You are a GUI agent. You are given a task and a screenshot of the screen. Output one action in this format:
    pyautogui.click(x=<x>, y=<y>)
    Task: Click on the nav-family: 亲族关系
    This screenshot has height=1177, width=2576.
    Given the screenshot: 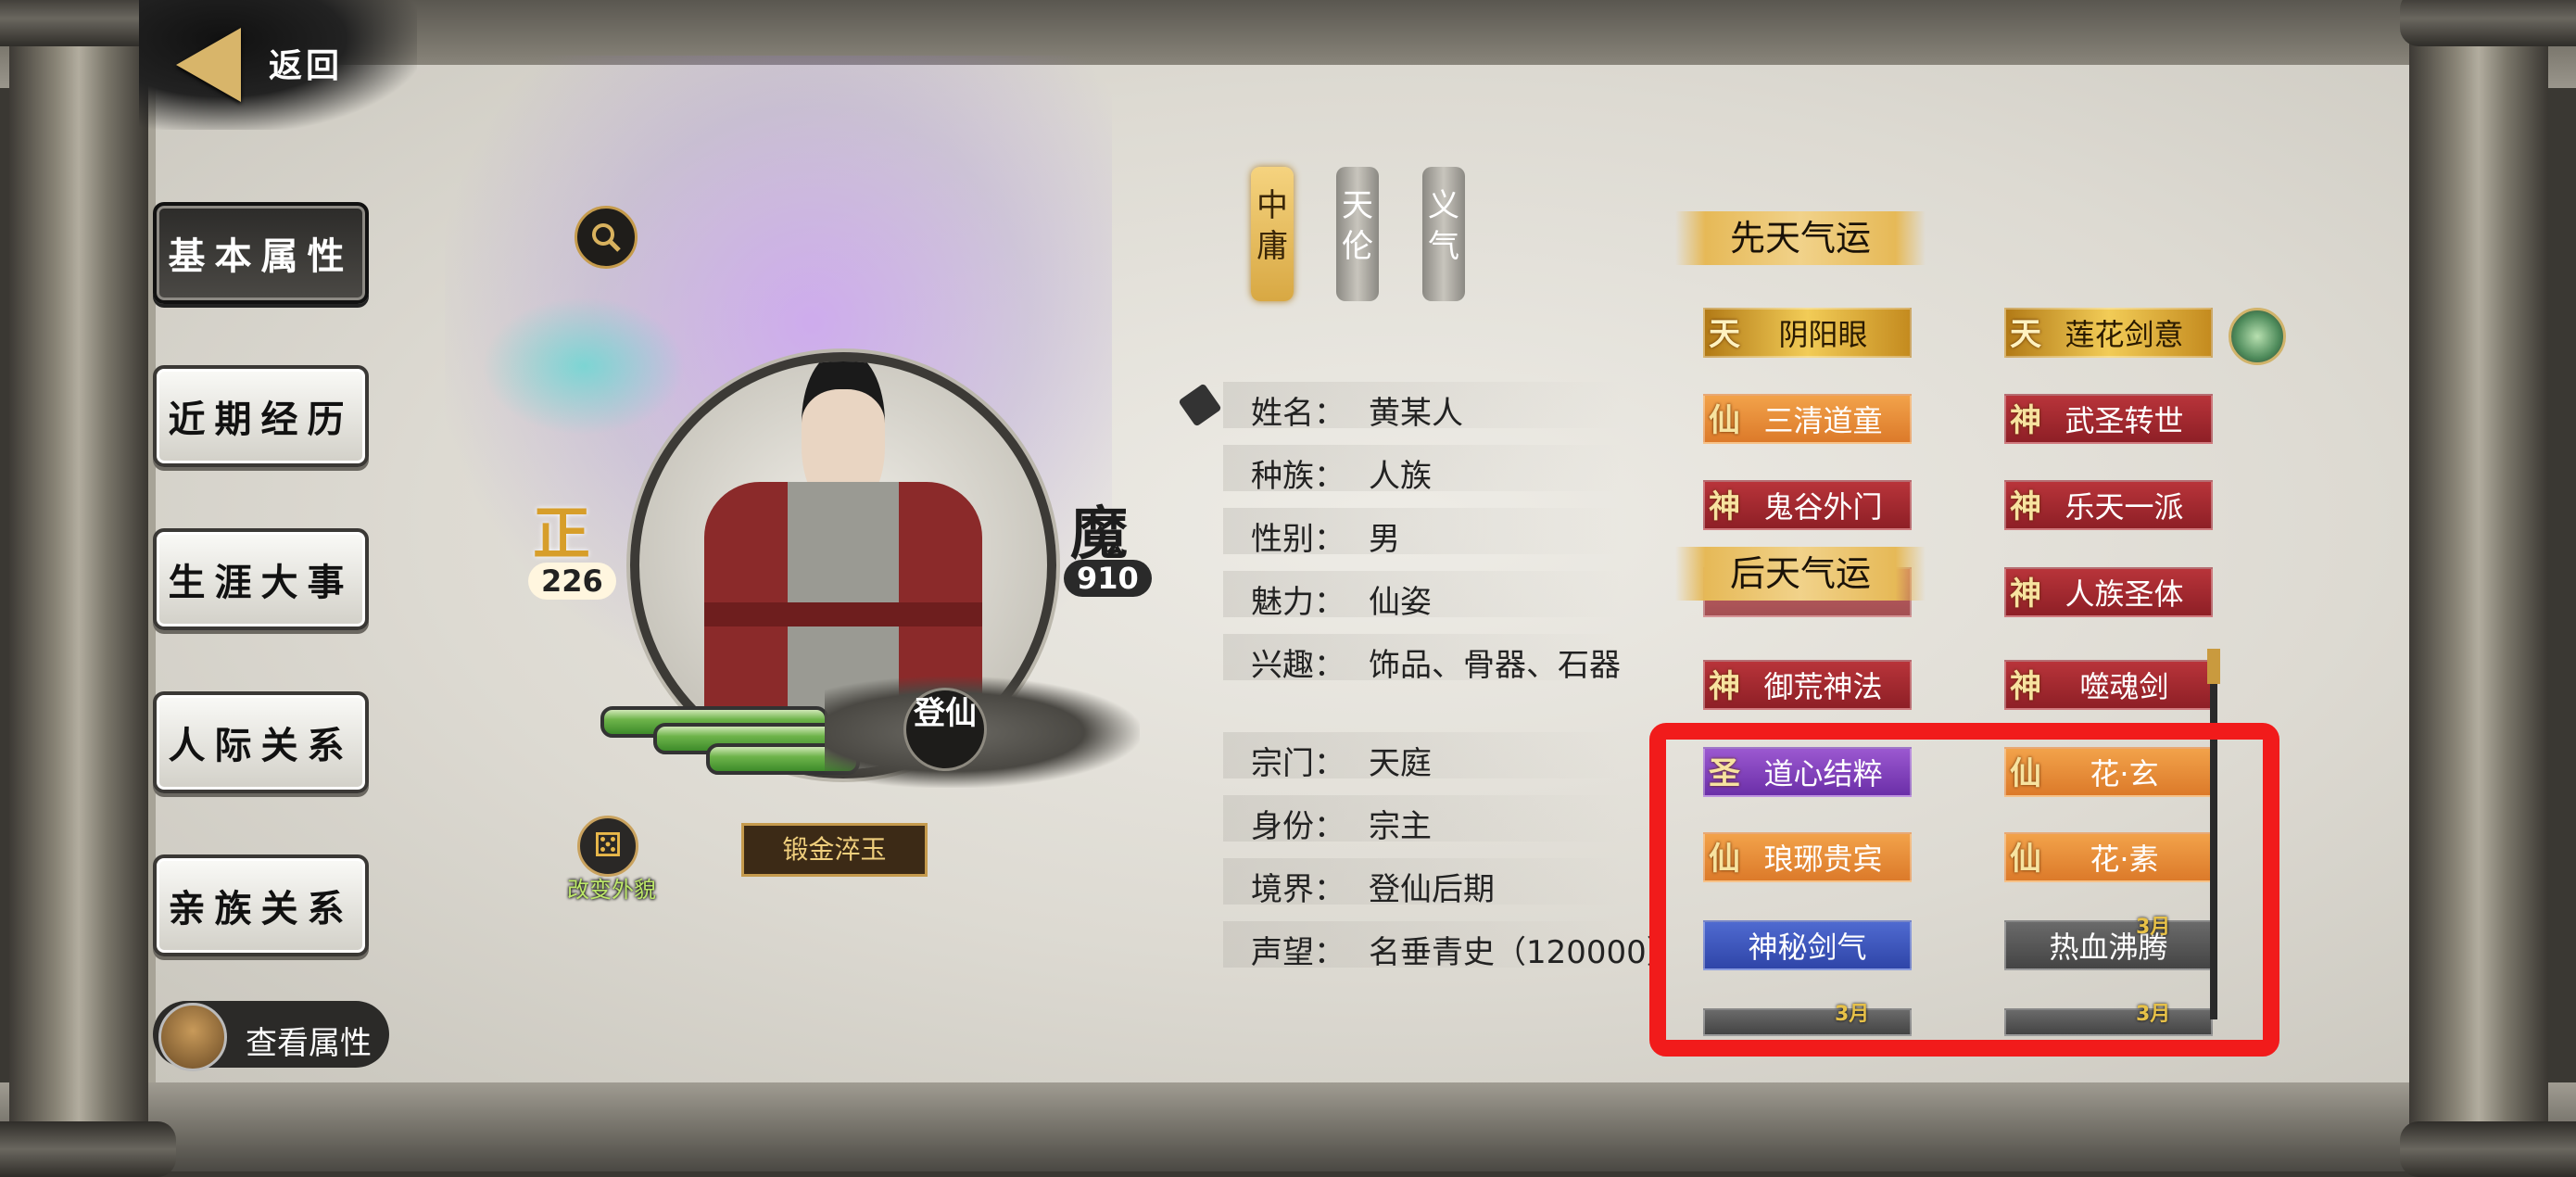 What is the action you would take?
    pyautogui.click(x=261, y=905)
    